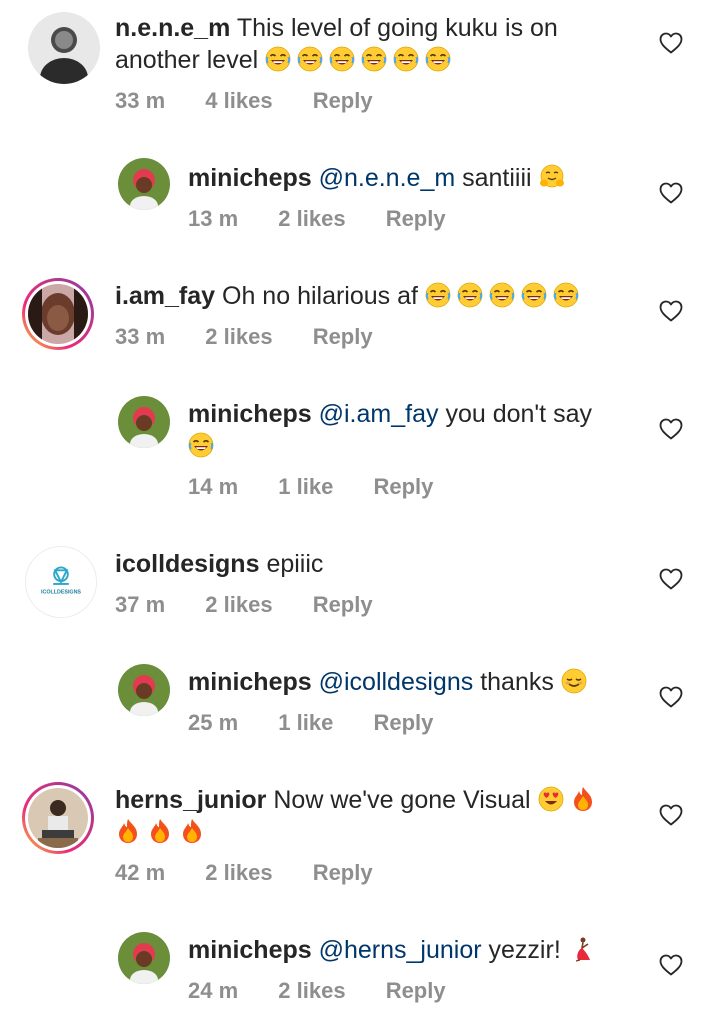  What do you see at coordinates (190, 800) in the screenshot?
I see `comment-username: herns_junior` at bounding box center [190, 800].